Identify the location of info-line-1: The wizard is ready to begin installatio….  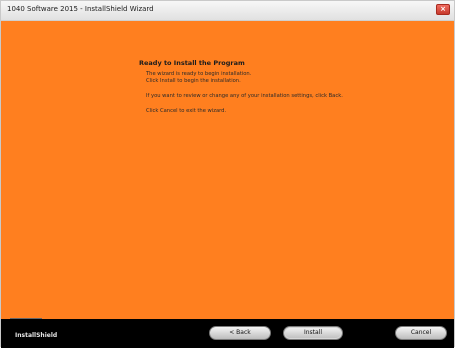
(199, 74).